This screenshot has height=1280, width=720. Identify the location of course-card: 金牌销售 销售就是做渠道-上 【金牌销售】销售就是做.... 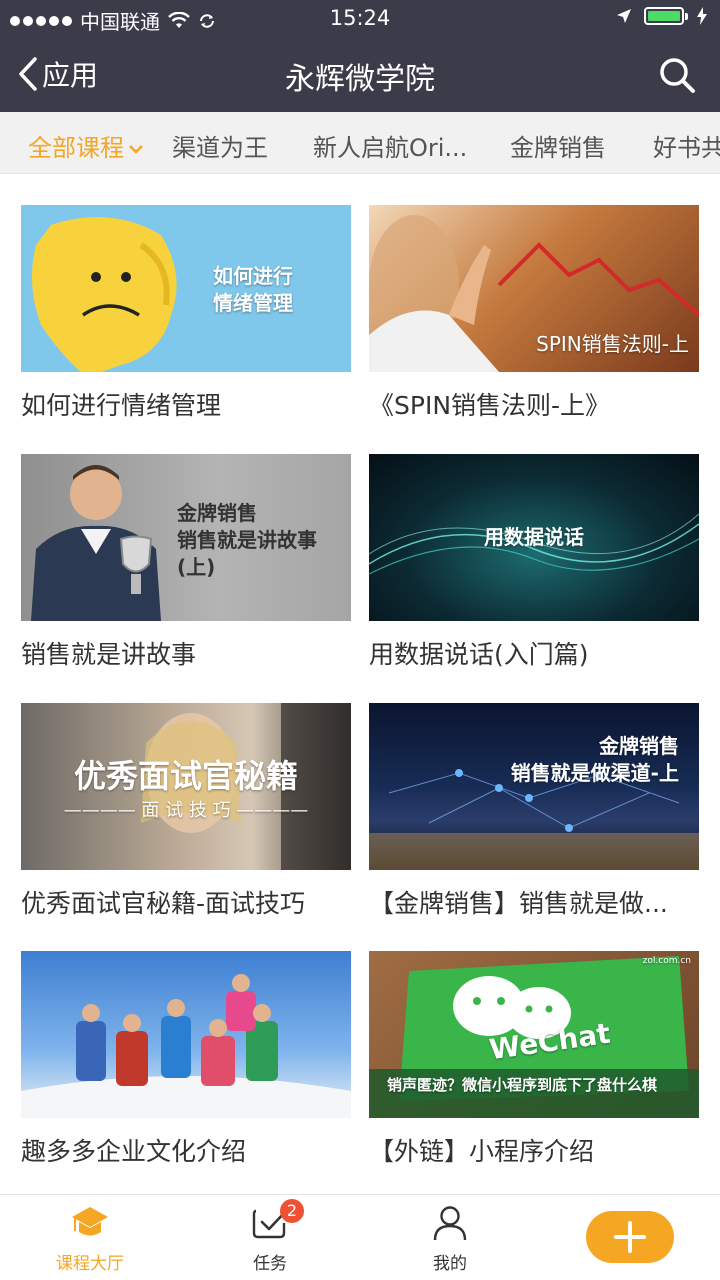
(534, 811).